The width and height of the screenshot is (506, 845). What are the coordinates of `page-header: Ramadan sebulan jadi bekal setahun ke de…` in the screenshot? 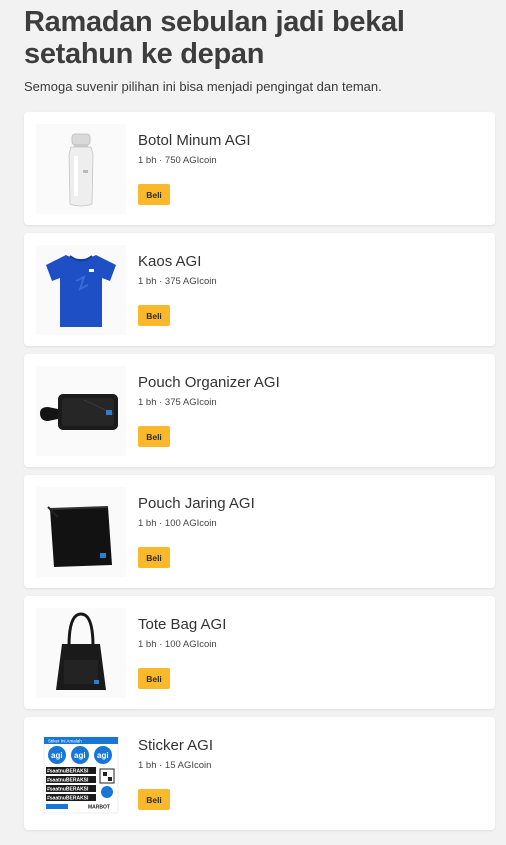 It's located at (253, 47).